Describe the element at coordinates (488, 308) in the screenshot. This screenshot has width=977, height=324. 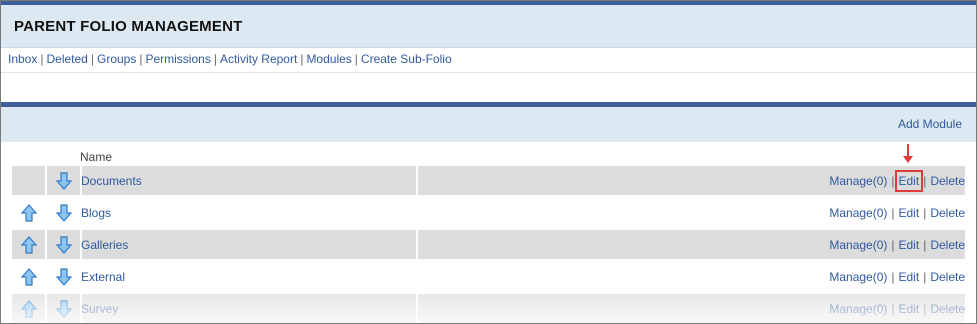
I see `table-row: Survey Manage(0) | Edit | Delete` at that location.